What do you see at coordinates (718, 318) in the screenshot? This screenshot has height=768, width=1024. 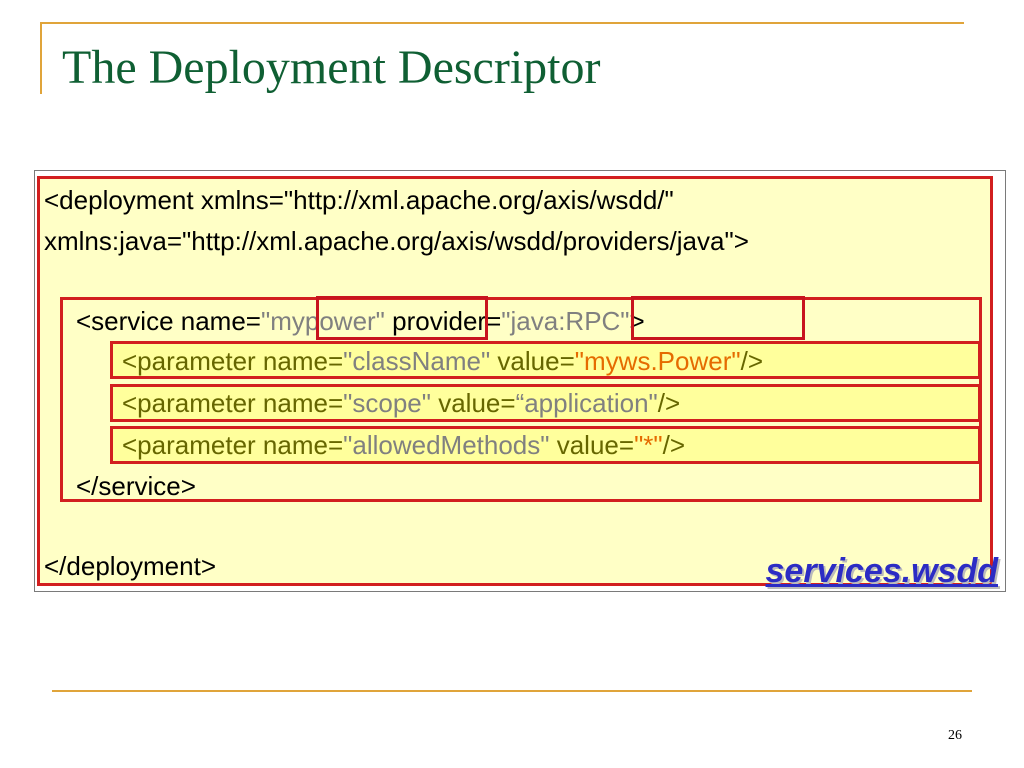 I see `service-provider-highlight` at bounding box center [718, 318].